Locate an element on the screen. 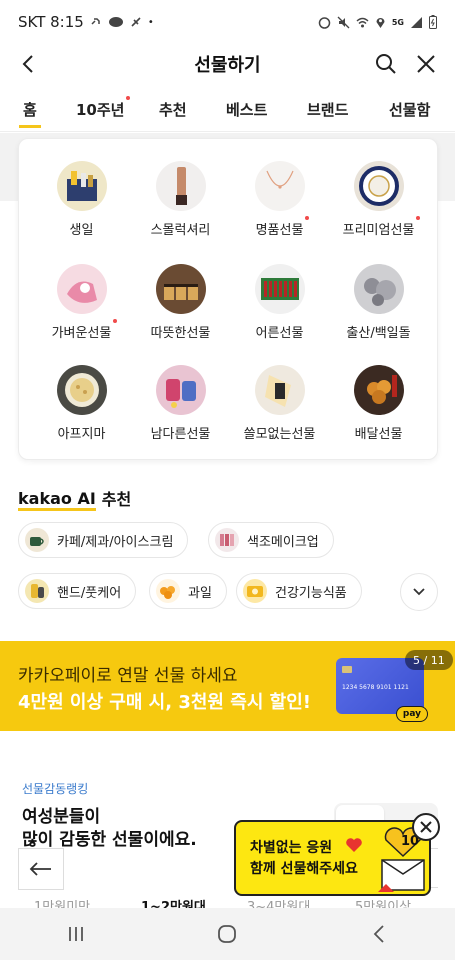  mute-icon is located at coordinates (343, 22).